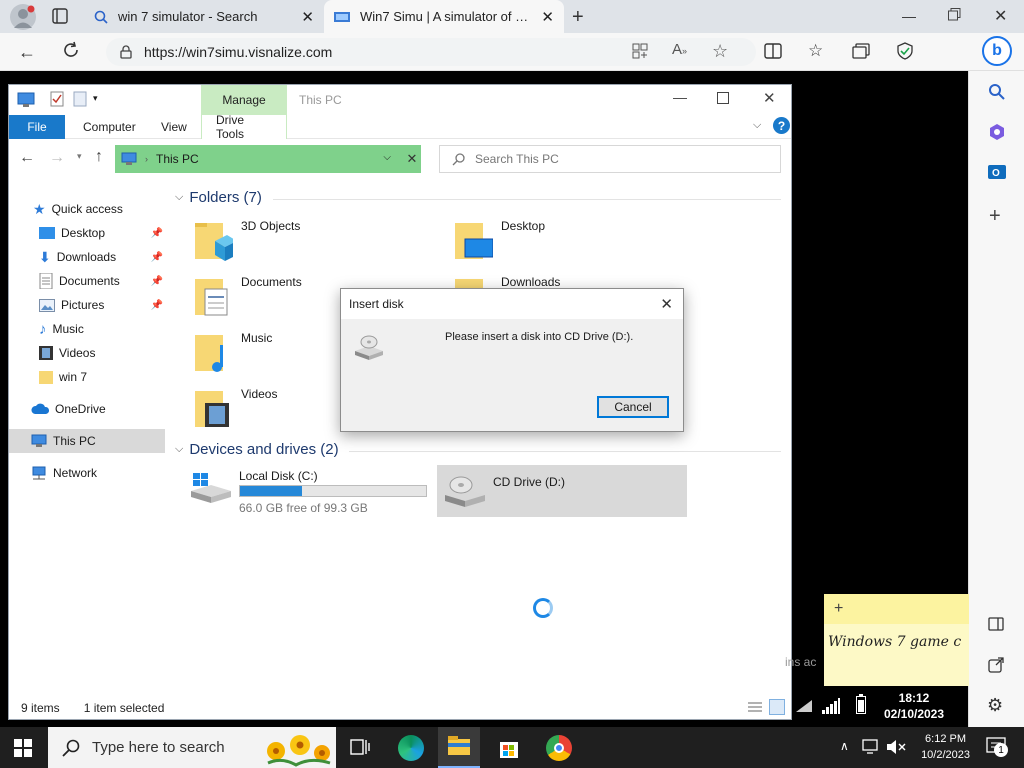 Image resolution: width=1024 pixels, height=768 pixels. I want to click on nav-onedrive: OneDrive, so click(68, 409).